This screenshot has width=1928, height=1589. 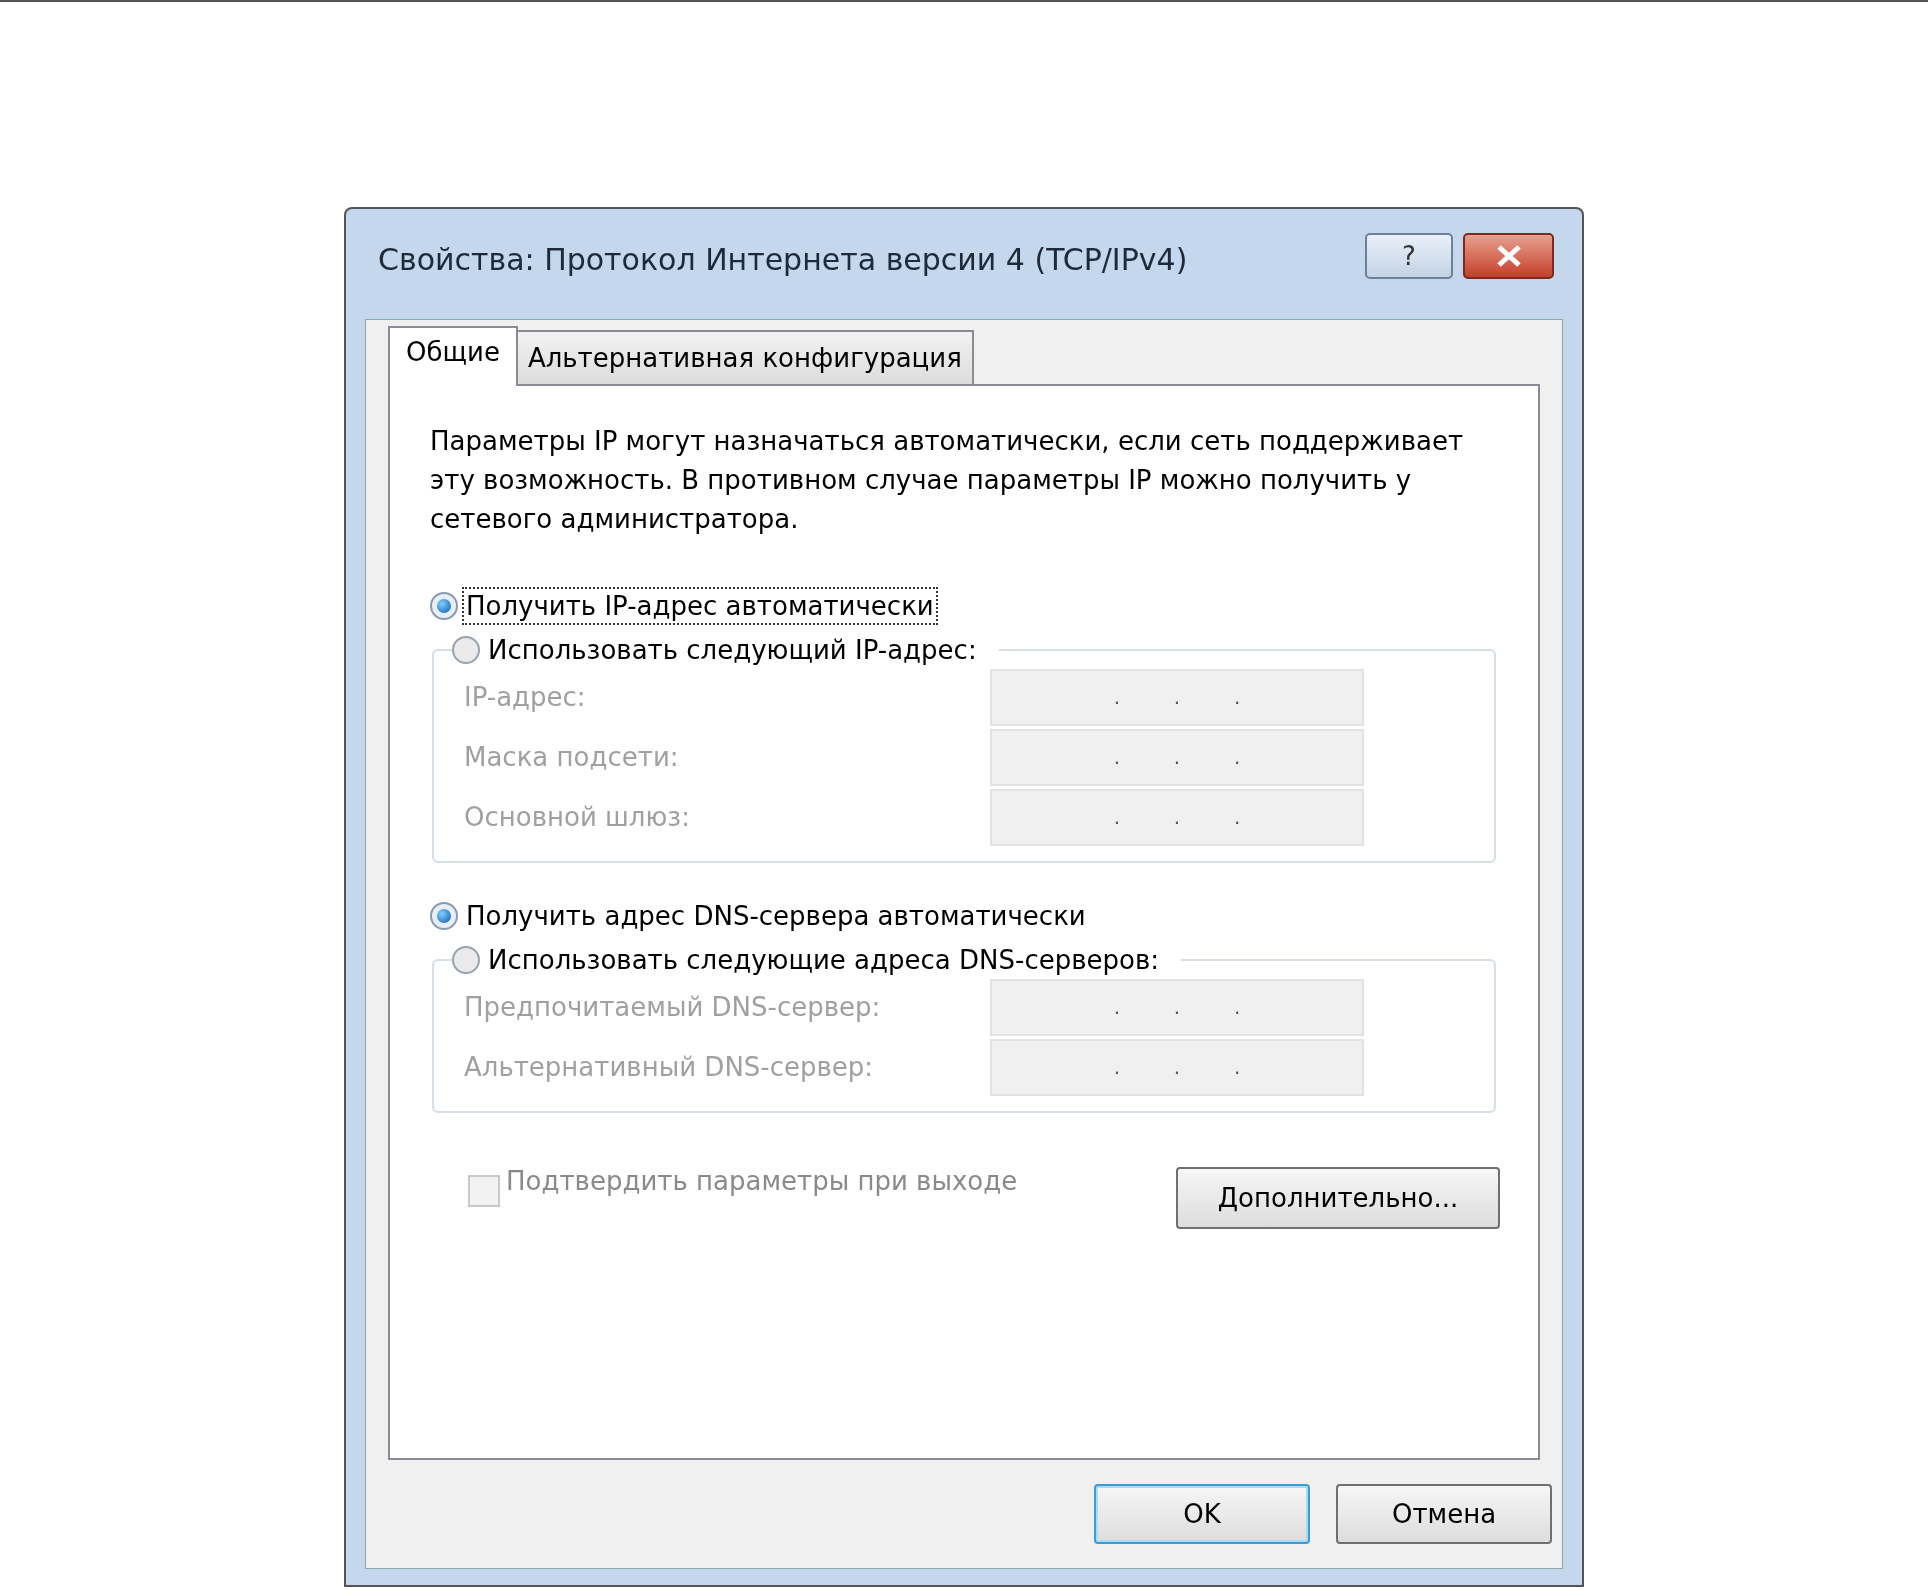 What do you see at coordinates (1444, 1514) in the screenshot?
I see `dialog-button: Отмена` at bounding box center [1444, 1514].